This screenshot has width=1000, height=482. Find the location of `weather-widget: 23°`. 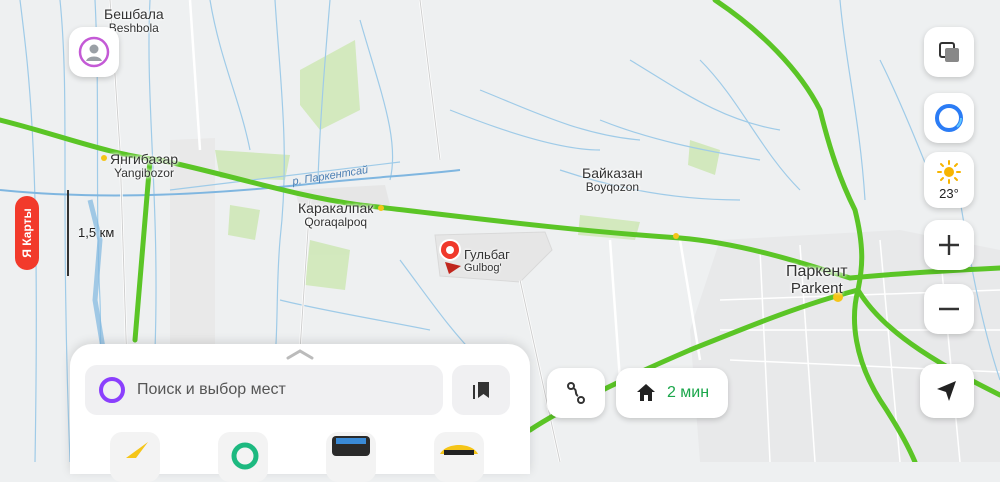

weather-widget: 23° is located at coordinates (949, 180).